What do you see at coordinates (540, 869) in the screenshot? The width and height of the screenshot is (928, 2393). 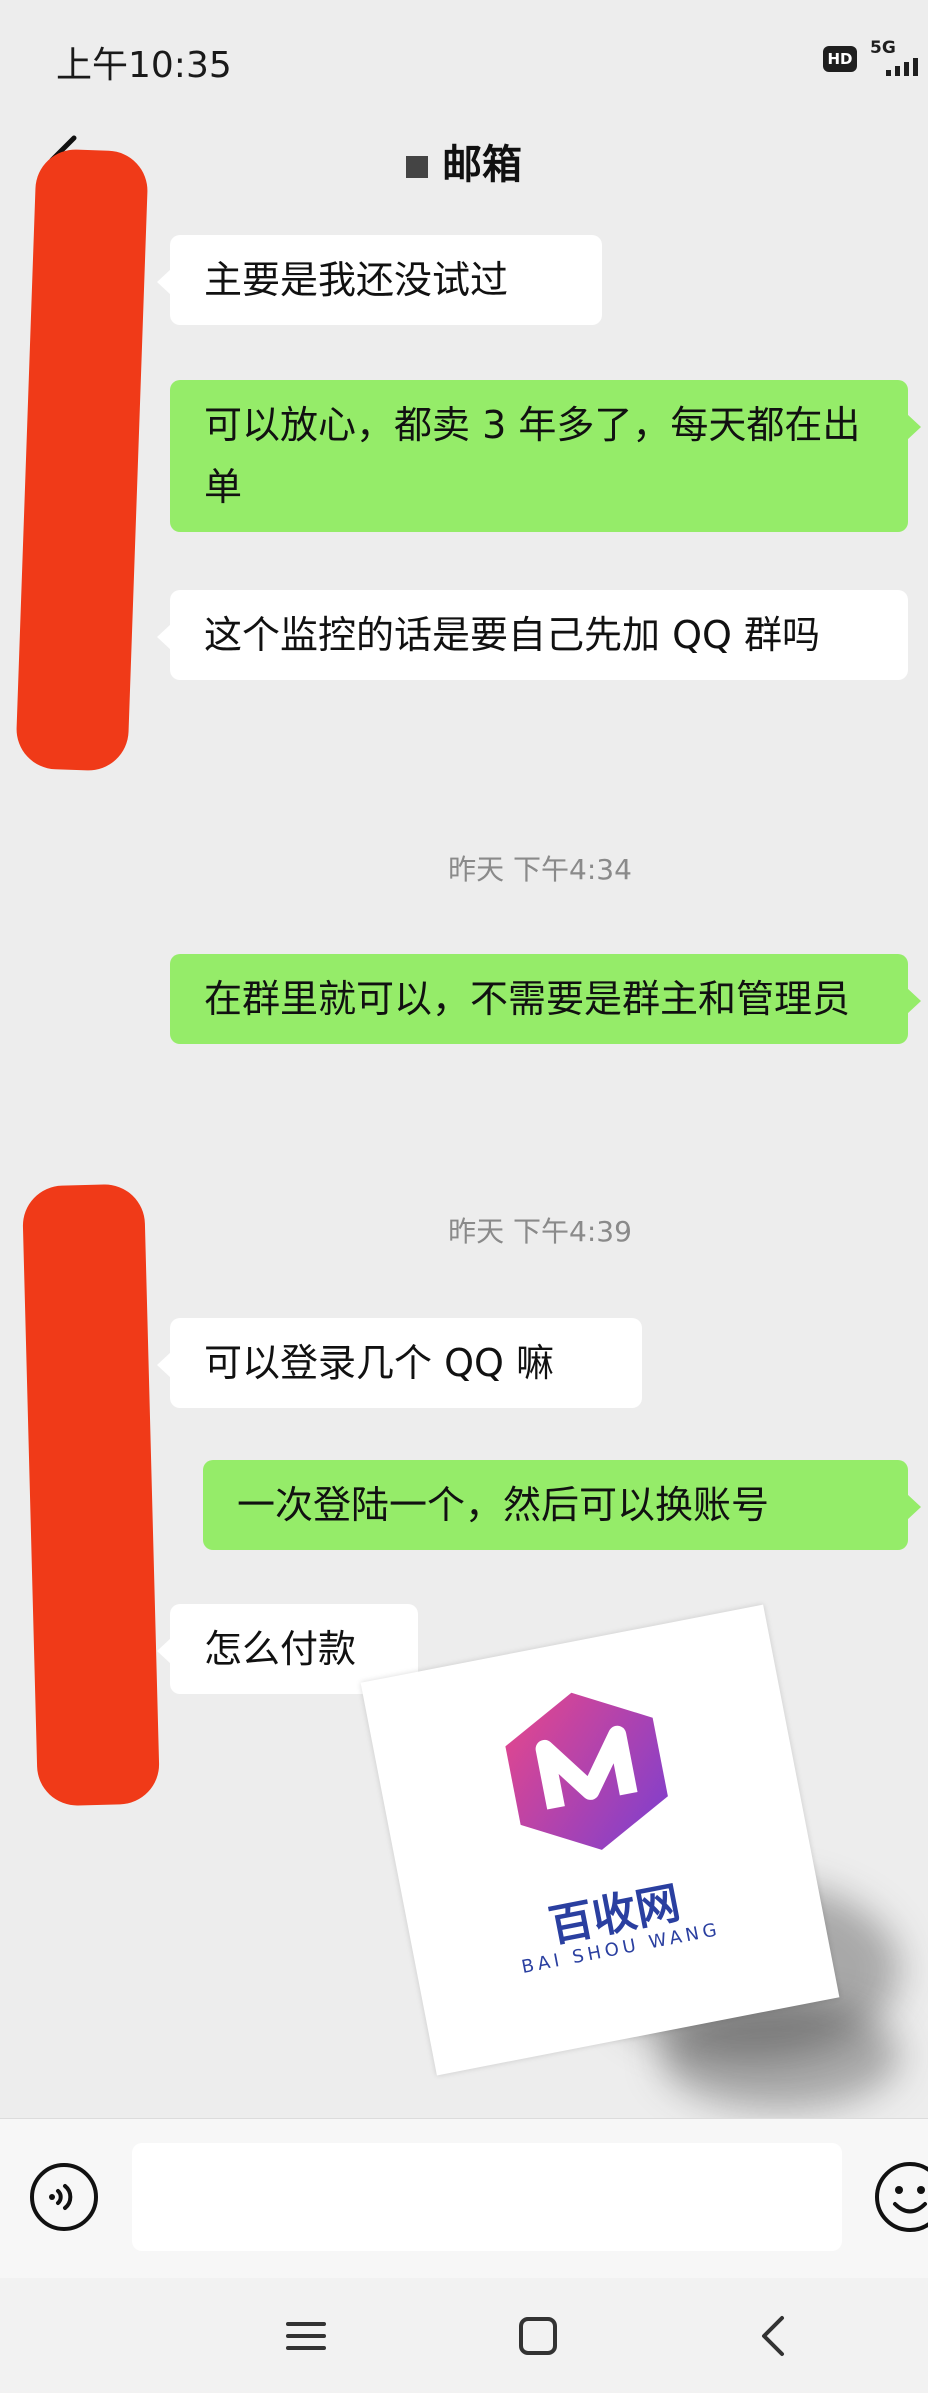 I see `timestamp: 昨天 下午4:34` at bounding box center [540, 869].